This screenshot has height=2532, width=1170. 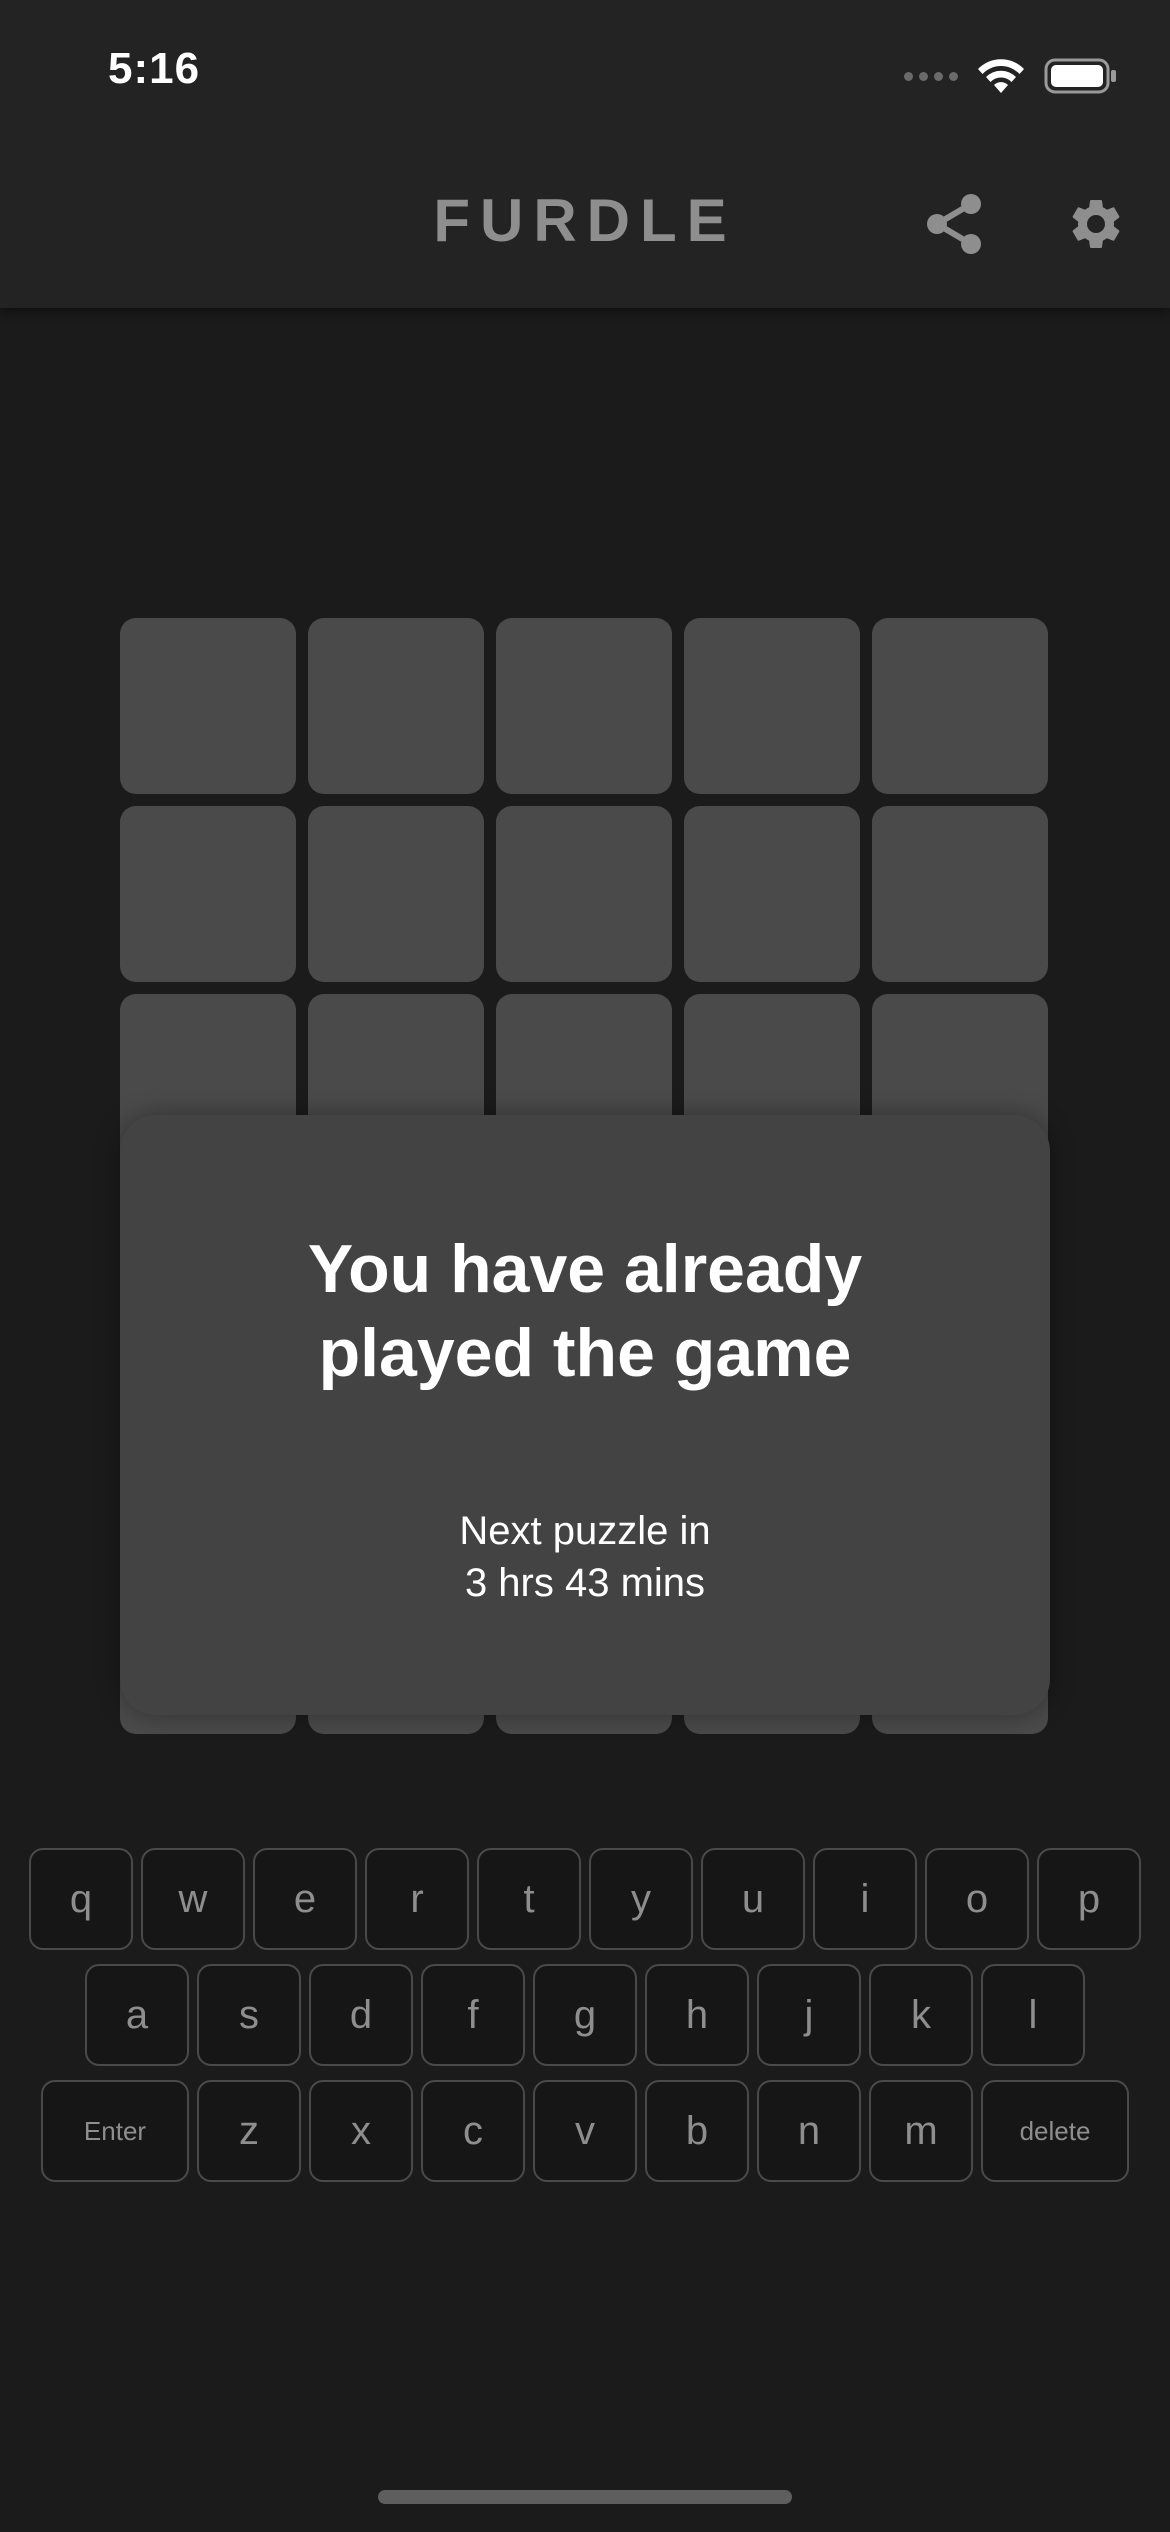 I want to click on share-button, so click(x=954, y=224).